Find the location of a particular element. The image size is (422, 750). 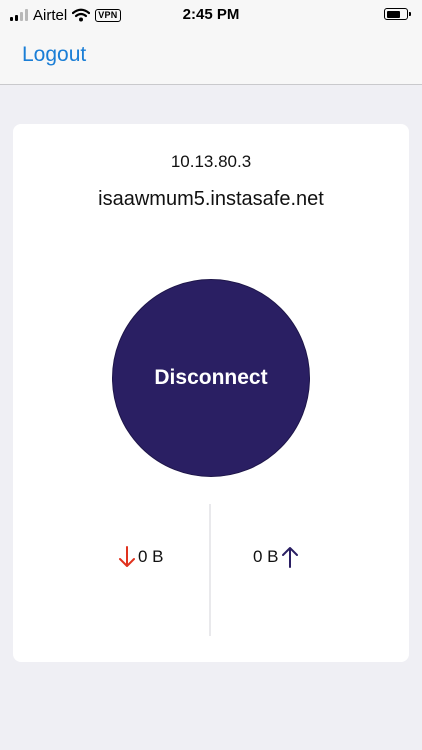

status-time: 2:45 PM is located at coordinates (211, 14).